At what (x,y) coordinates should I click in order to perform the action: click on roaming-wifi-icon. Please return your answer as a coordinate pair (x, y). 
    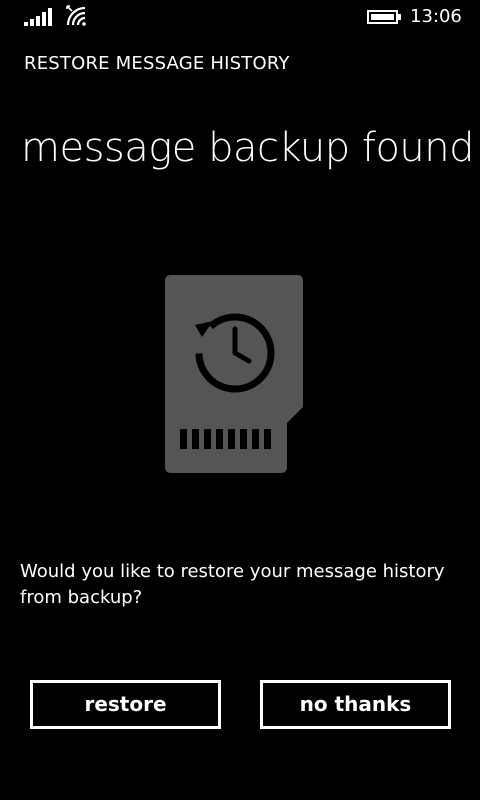
    Looking at the image, I should click on (76, 15).